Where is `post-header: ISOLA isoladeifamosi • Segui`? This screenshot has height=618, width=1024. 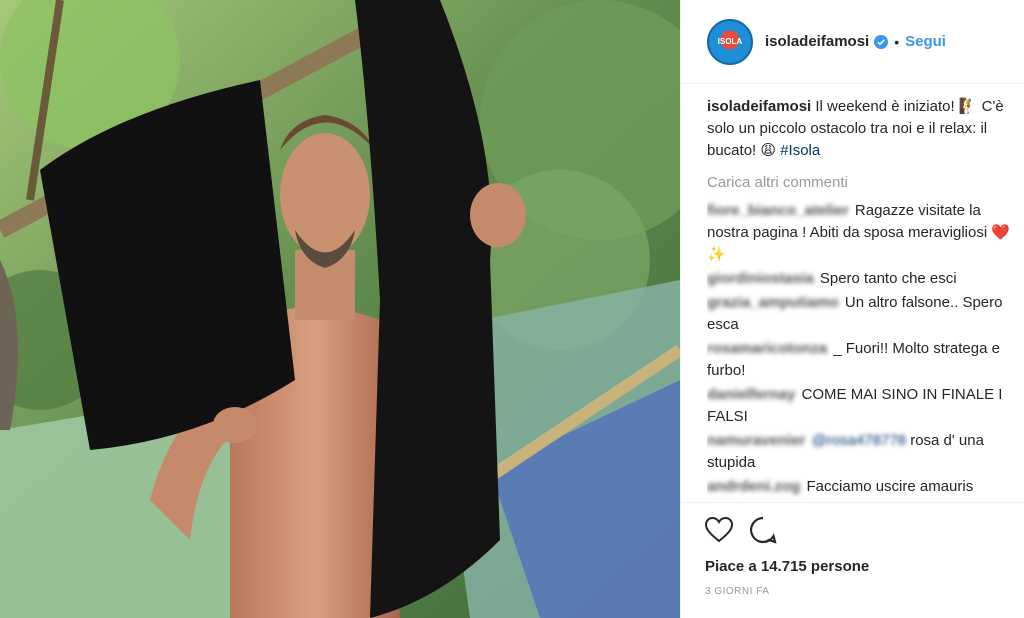
post-header: ISOLA isoladeifamosi • Segui is located at coordinates (852, 42).